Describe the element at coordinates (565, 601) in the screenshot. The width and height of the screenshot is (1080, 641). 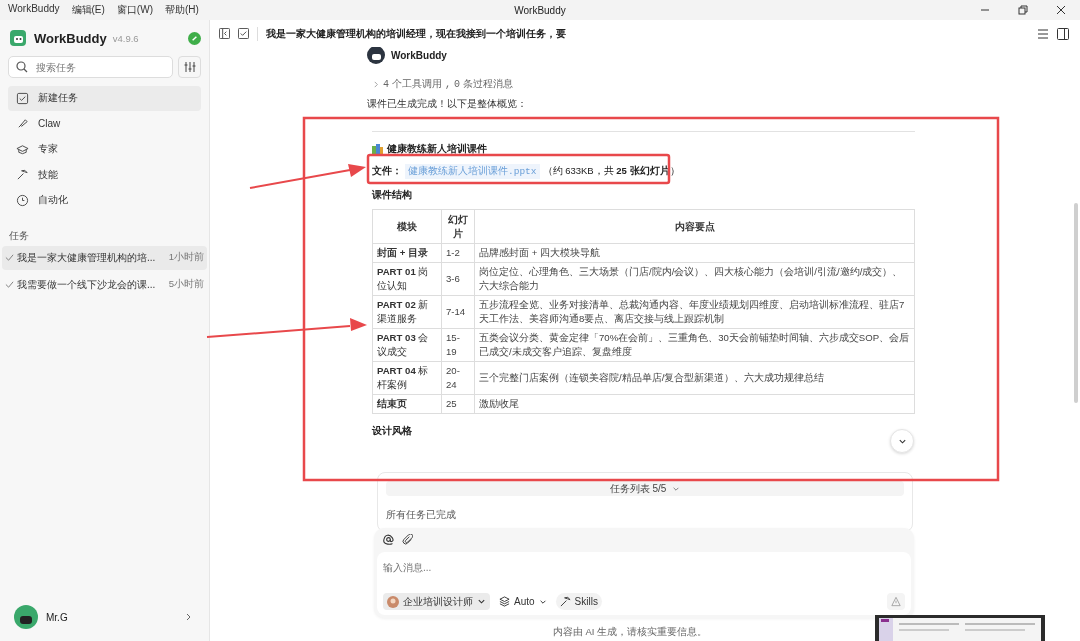
I see `hammer-icon` at that location.